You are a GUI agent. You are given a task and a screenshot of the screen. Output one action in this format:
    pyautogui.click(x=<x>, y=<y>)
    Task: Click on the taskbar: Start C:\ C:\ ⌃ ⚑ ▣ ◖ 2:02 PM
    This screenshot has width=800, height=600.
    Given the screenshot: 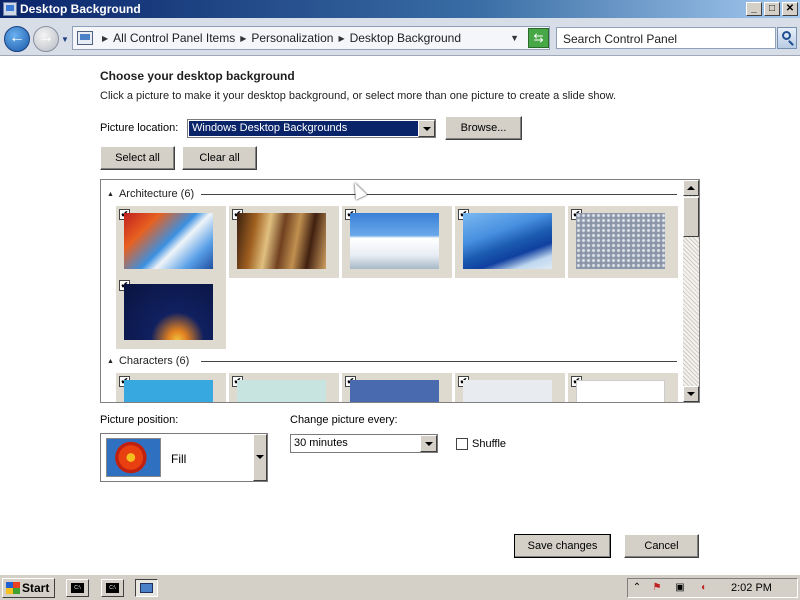 What is the action you would take?
    pyautogui.click(x=400, y=587)
    